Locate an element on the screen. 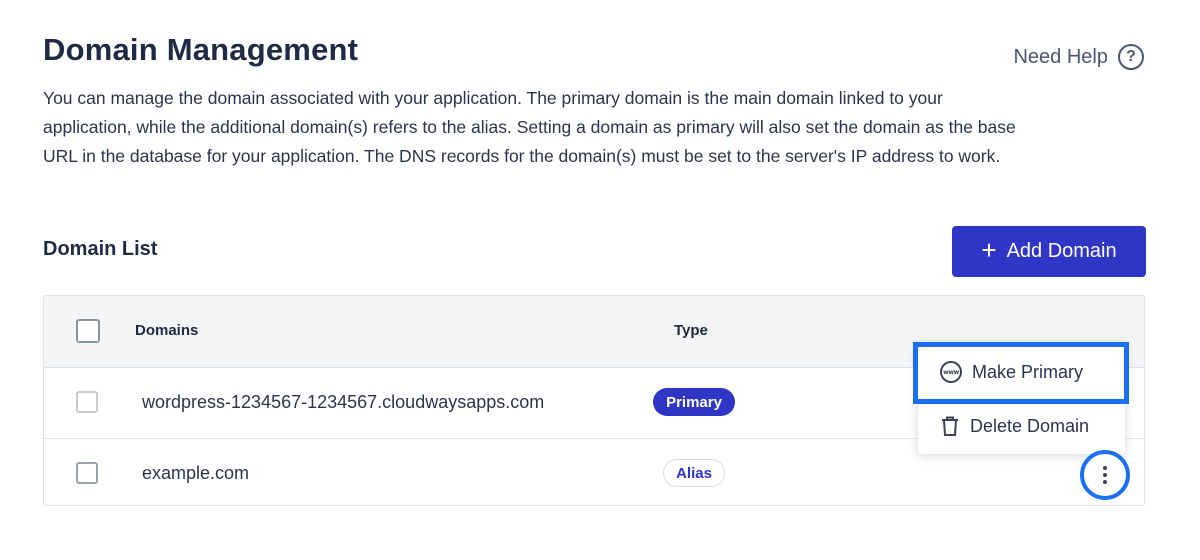 This screenshot has width=1200, height=560. select-all-checkbox is located at coordinates (88, 331).